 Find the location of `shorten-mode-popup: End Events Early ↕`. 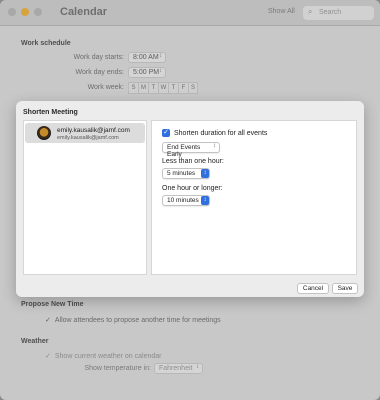

shorten-mode-popup: End Events Early ↕ is located at coordinates (191, 150).